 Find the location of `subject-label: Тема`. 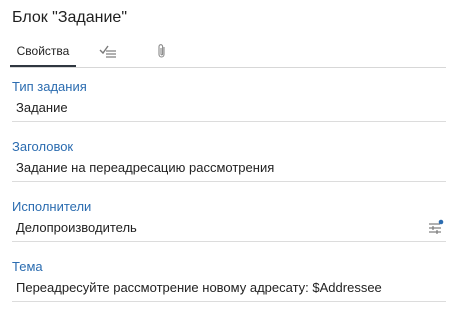

subject-label: Тема is located at coordinates (27, 266).